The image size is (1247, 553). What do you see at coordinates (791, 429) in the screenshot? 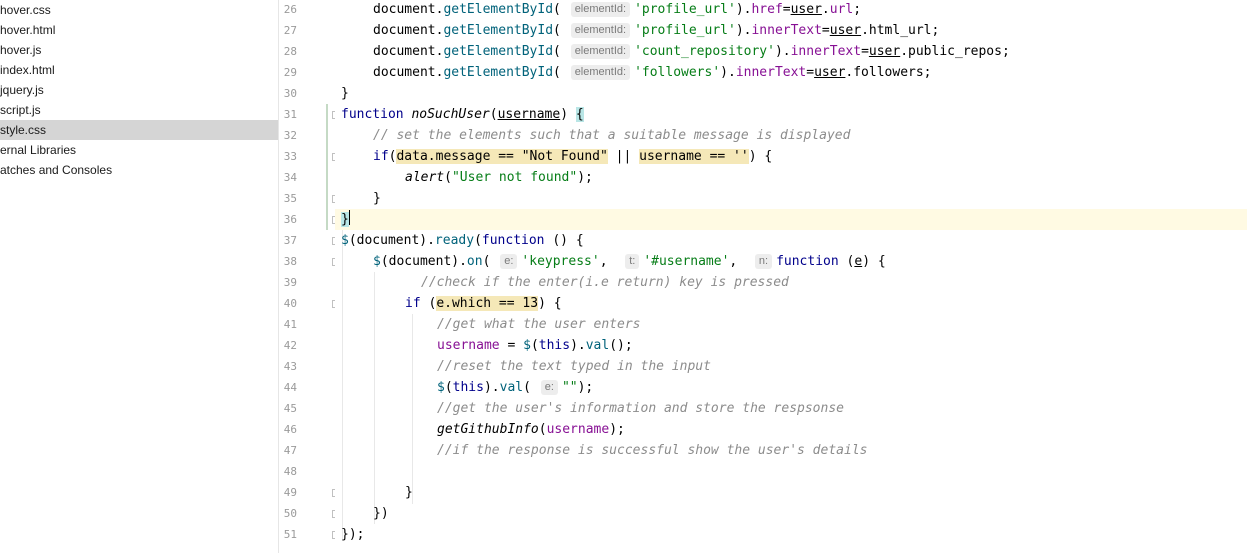
I see `code-line: getGithubInfo(username);` at bounding box center [791, 429].